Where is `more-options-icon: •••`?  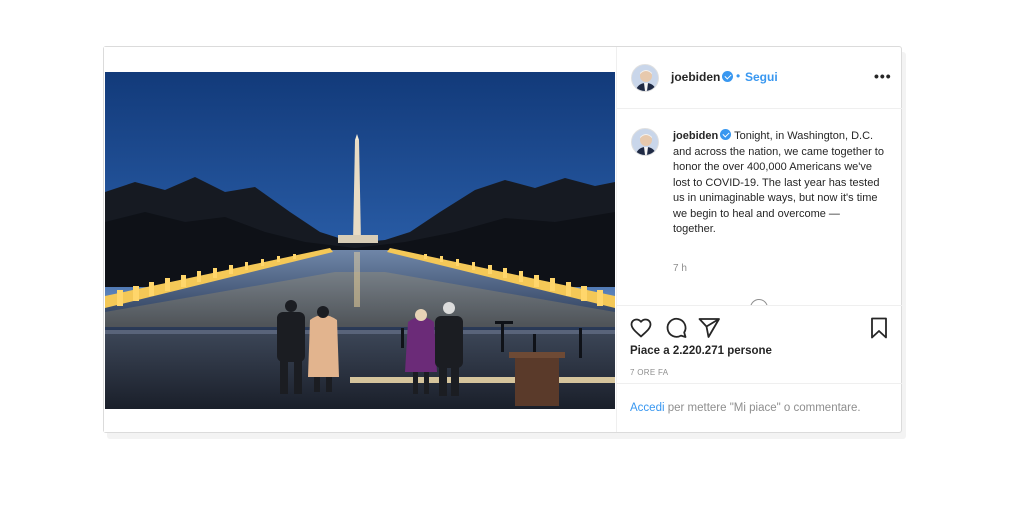 more-options-icon: ••• is located at coordinates (883, 76).